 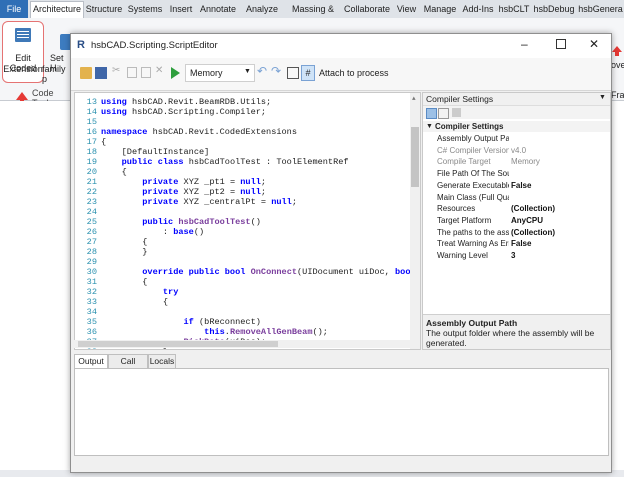 I want to click on code-line: 25 public hsbCadToolTest(), so click(x=168, y=222).